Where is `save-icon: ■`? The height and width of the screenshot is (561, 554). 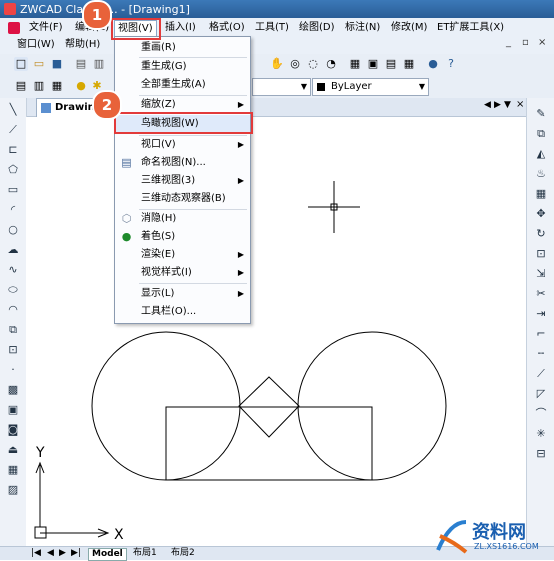
save-icon: ■ is located at coordinates (57, 64).